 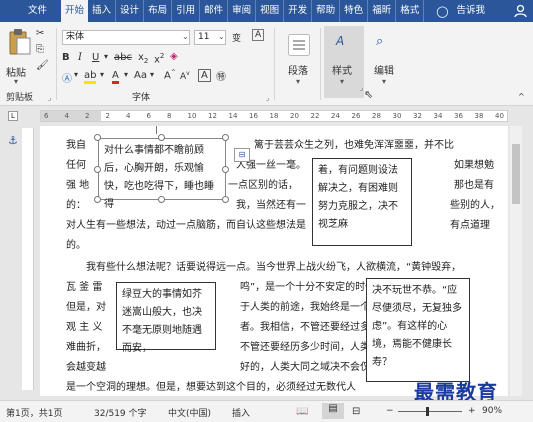 I want to click on format-painter-icon: 🖌, so click(x=42, y=65).